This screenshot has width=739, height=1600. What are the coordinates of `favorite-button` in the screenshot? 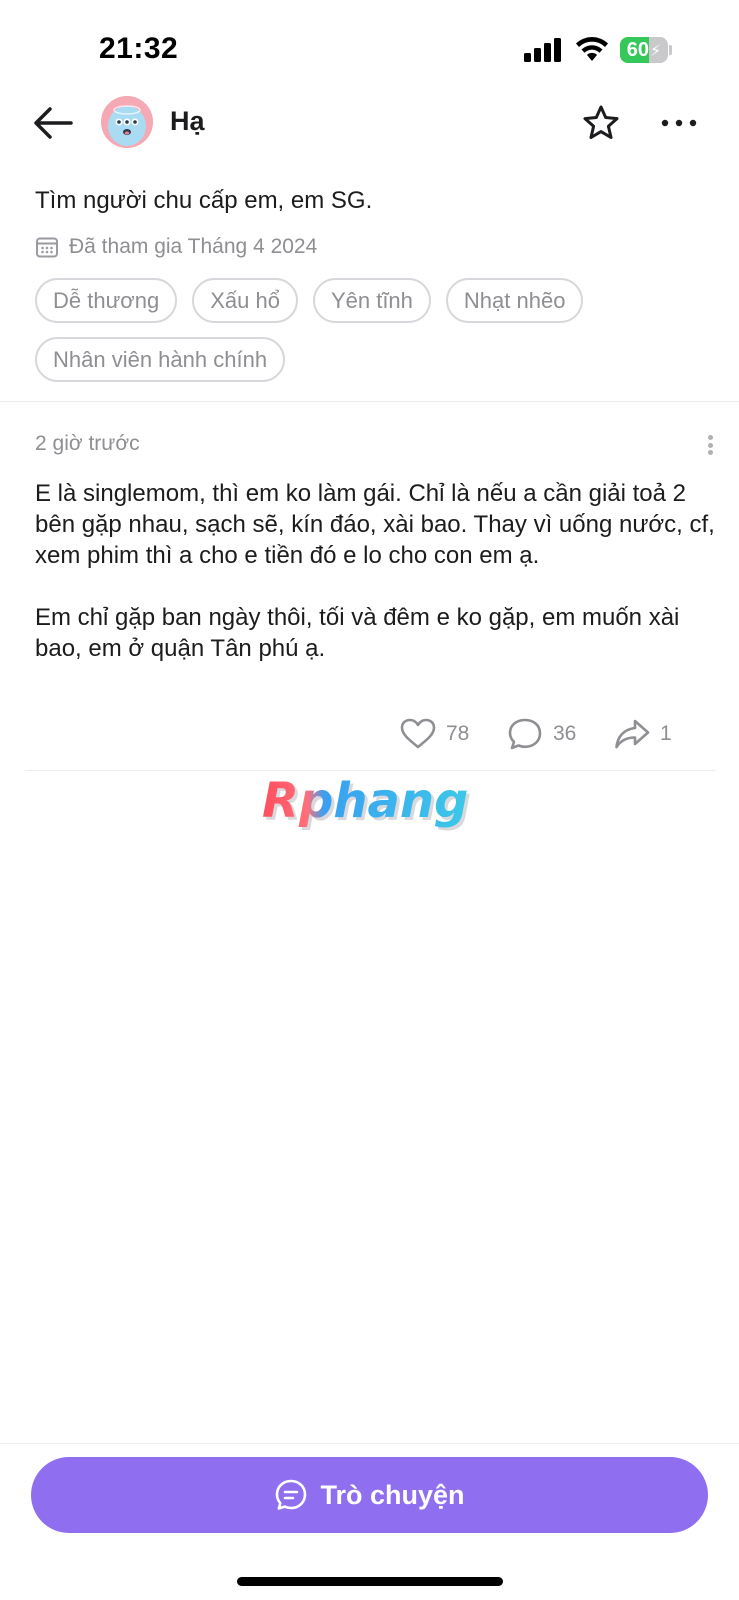 It's located at (601, 123).